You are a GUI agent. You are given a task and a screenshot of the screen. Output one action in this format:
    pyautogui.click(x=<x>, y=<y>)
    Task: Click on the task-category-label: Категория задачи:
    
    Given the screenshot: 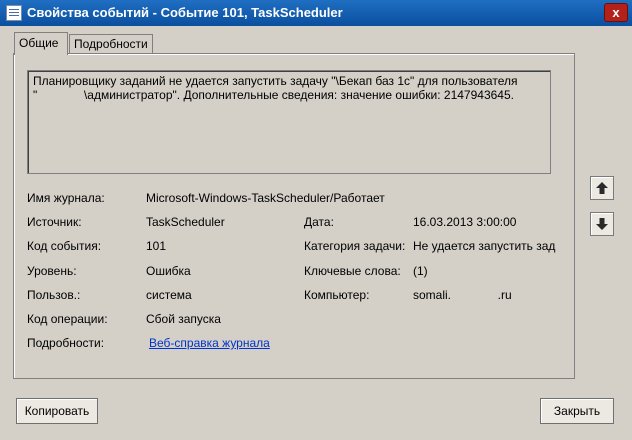 What is the action you would take?
    pyautogui.click(x=355, y=246)
    